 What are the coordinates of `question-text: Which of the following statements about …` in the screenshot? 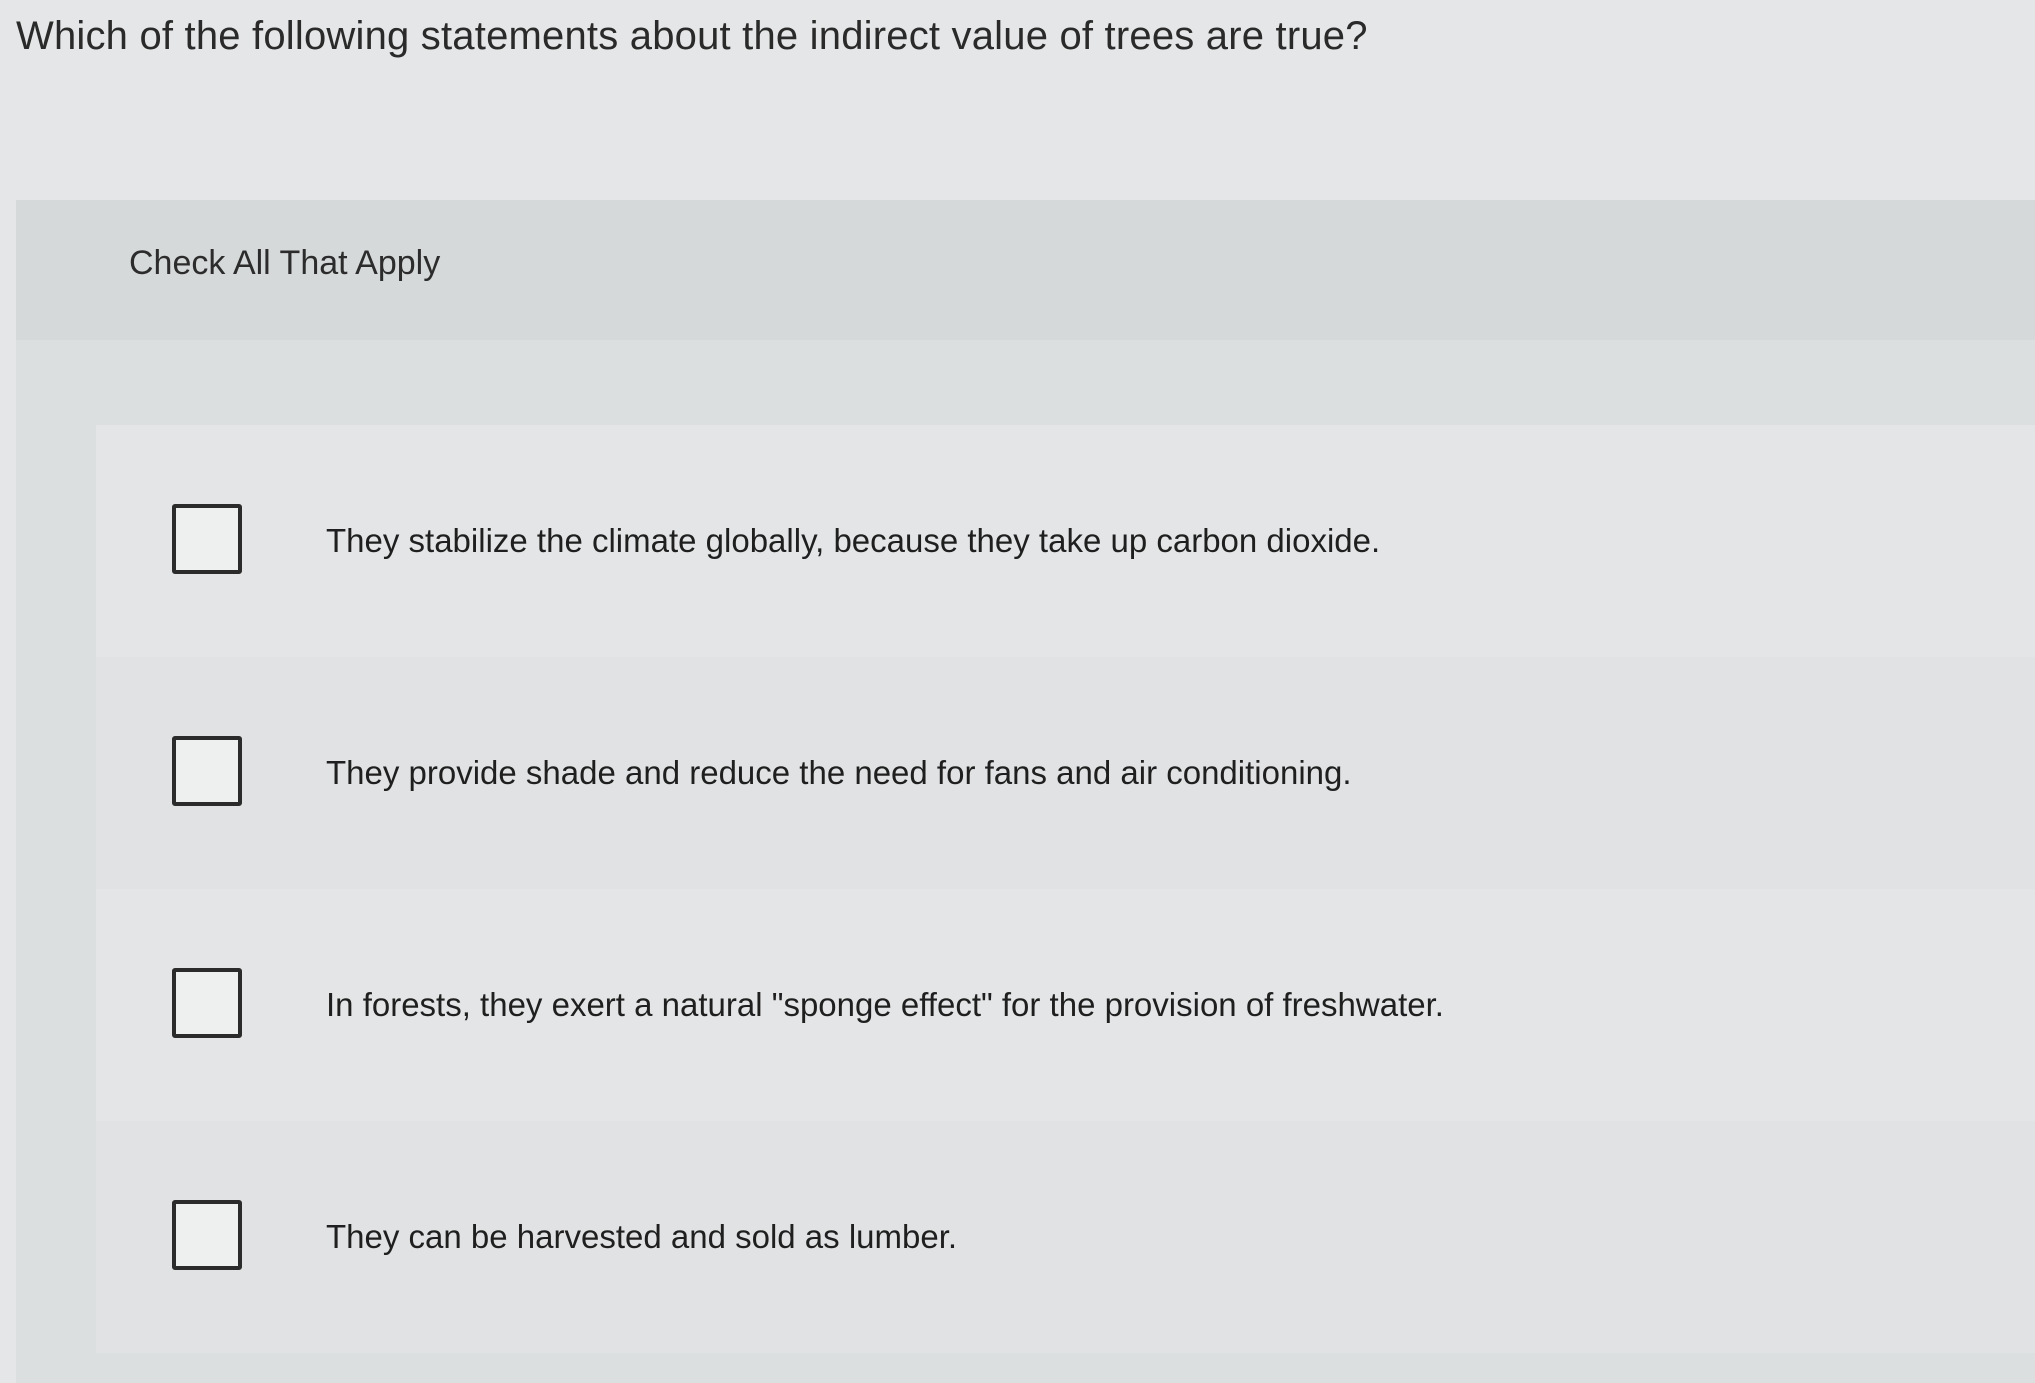 It's located at (692, 36).